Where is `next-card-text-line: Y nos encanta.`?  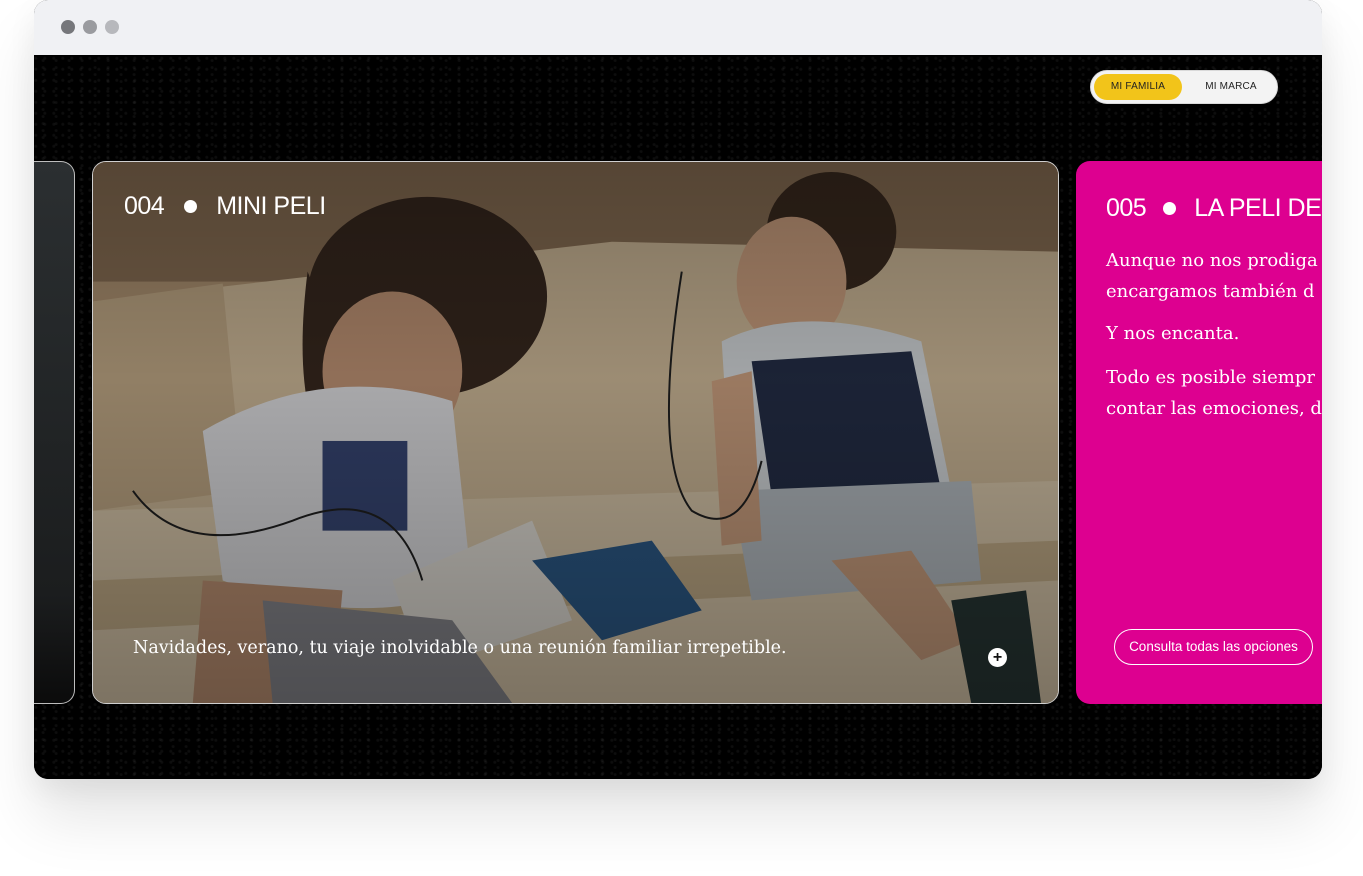 next-card-text-line: Y nos encanta. is located at coordinates (1173, 333).